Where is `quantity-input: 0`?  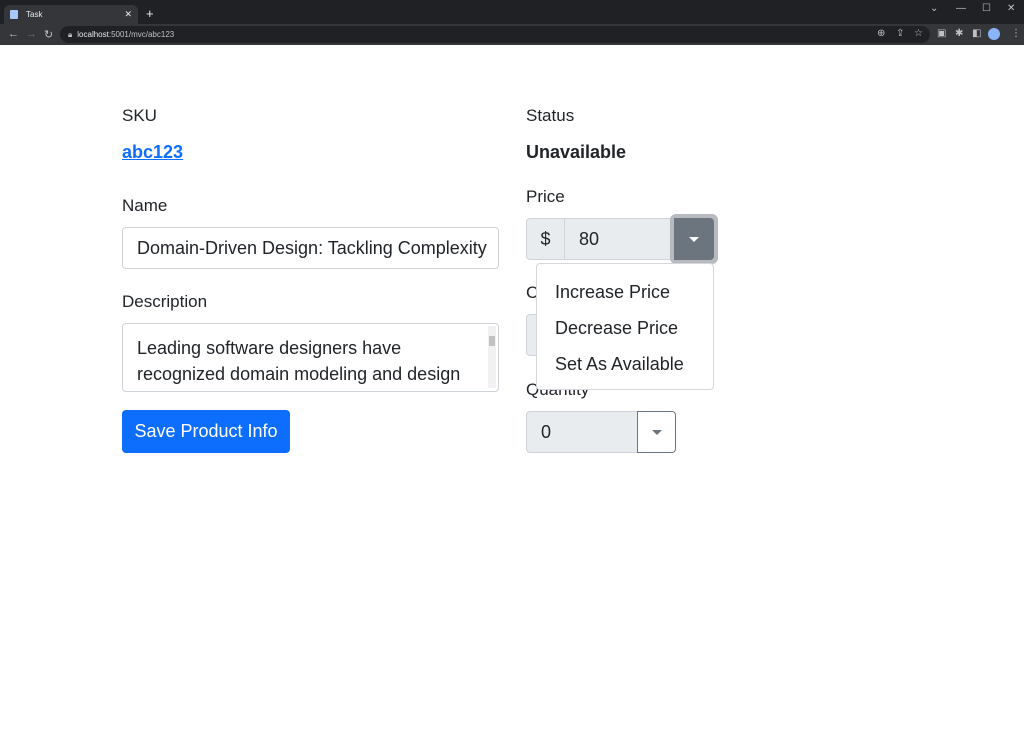 quantity-input: 0 is located at coordinates (582, 432).